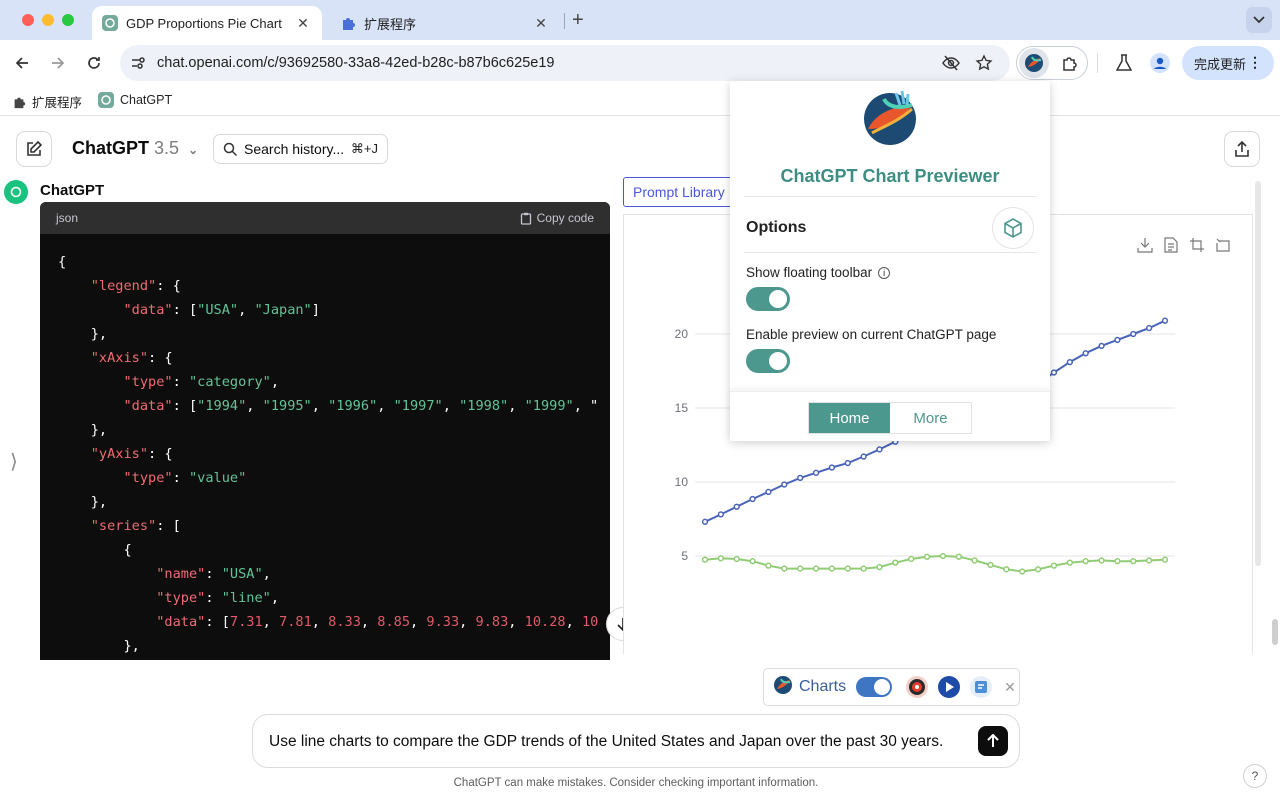 The image size is (1280, 800). What do you see at coordinates (58, 63) in the screenshot?
I see `forward-icon` at bounding box center [58, 63].